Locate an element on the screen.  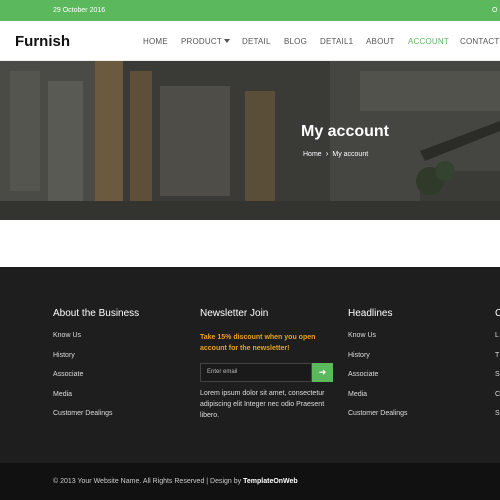
nav-product: PRODUCT is located at coordinates (205, 41).